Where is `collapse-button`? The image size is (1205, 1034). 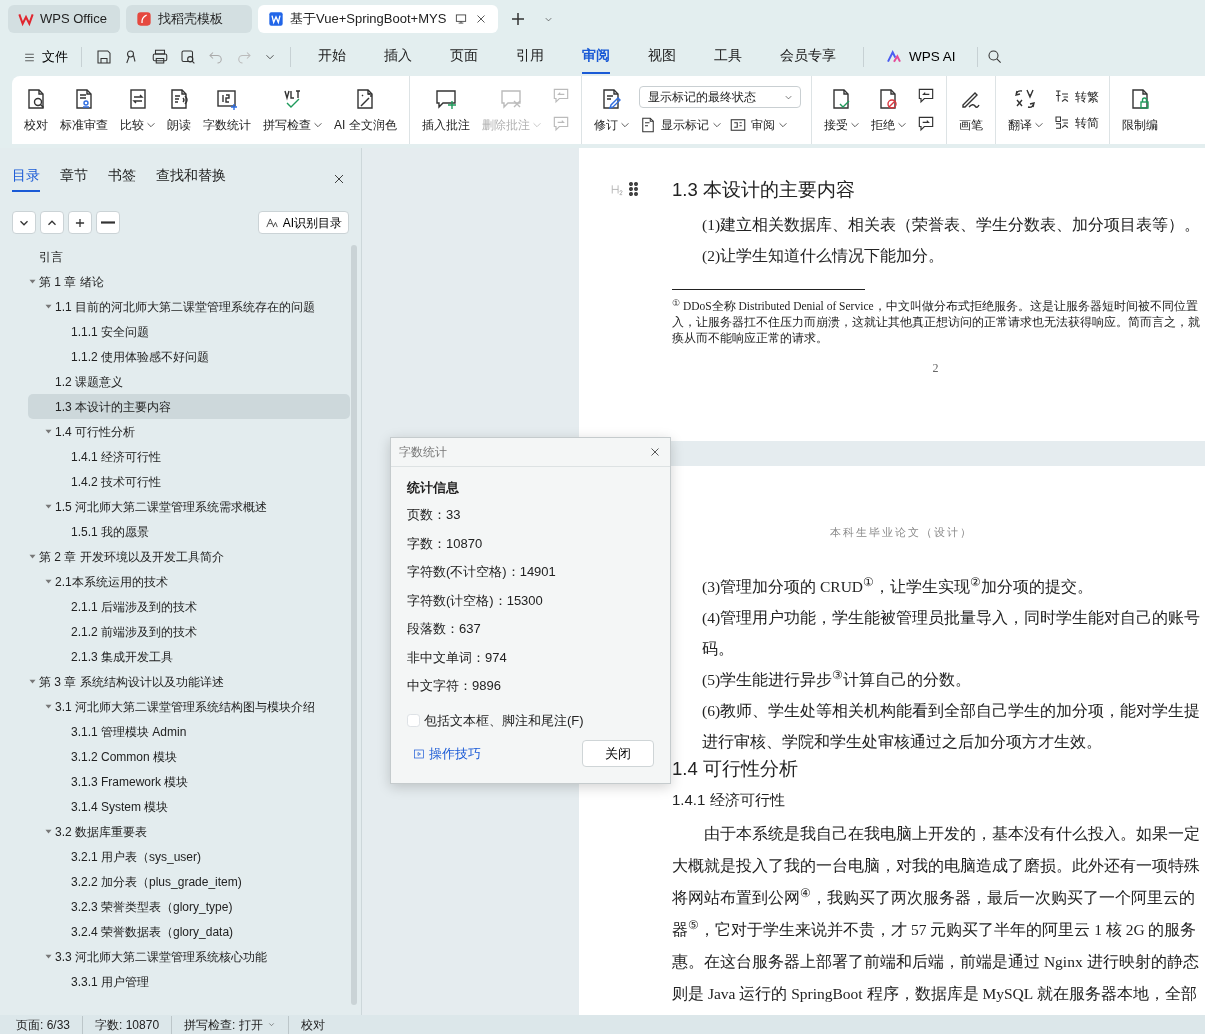 collapse-button is located at coordinates (24, 223).